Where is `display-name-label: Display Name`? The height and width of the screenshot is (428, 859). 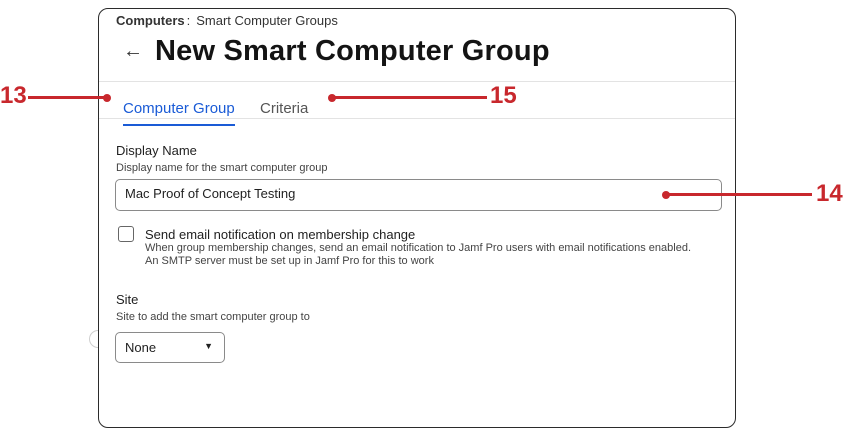 display-name-label: Display Name is located at coordinates (156, 150).